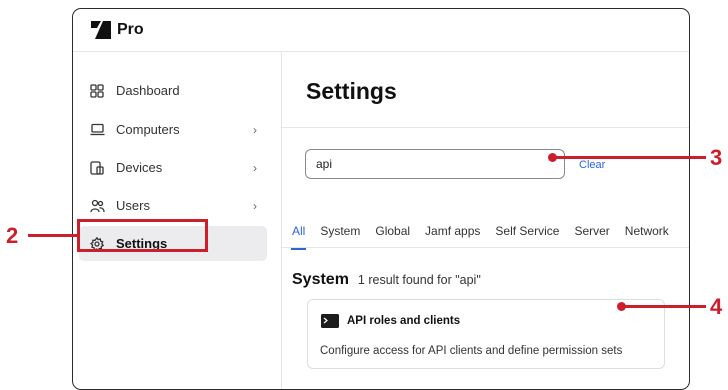 The image size is (728, 390). I want to click on divider, so click(485, 127).